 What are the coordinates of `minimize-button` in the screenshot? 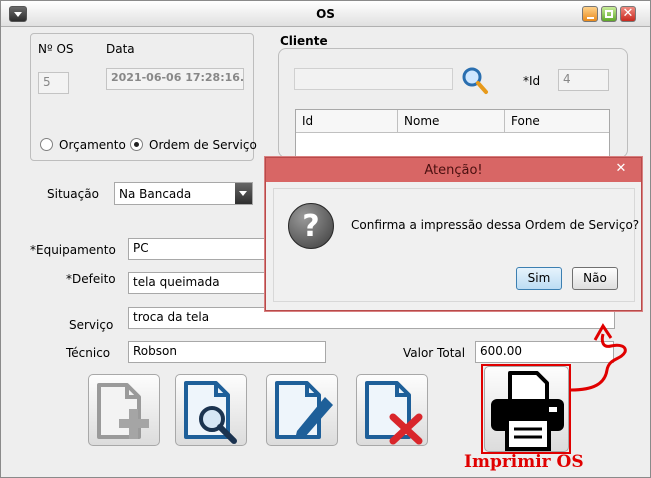 It's located at (590, 14).